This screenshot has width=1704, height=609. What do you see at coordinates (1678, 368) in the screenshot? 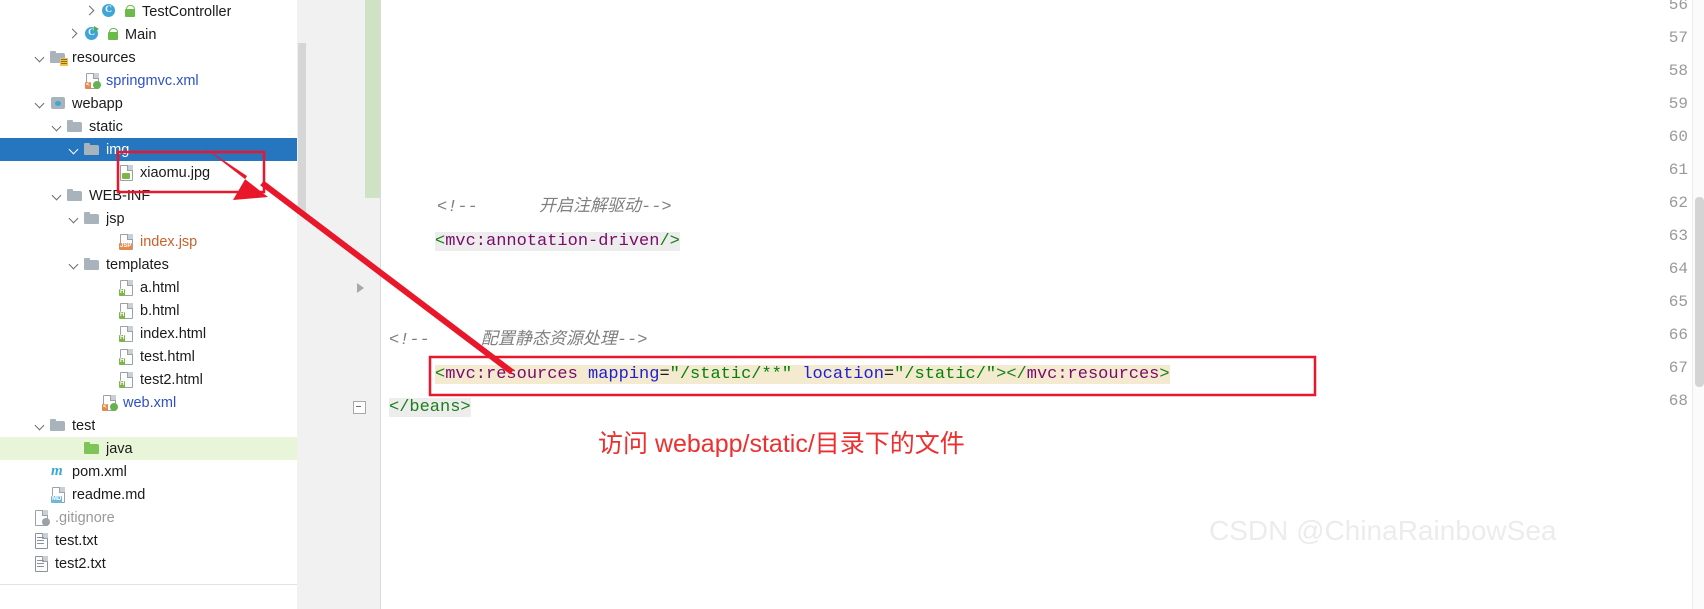
I see `line-number: 67` at bounding box center [1678, 368].